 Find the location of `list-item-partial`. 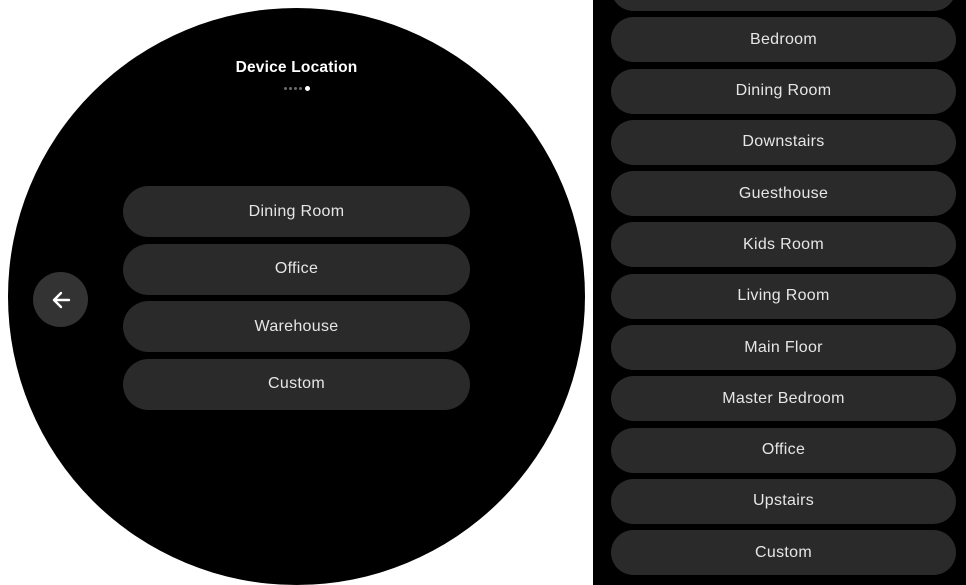

list-item-partial is located at coordinates (783, 5).